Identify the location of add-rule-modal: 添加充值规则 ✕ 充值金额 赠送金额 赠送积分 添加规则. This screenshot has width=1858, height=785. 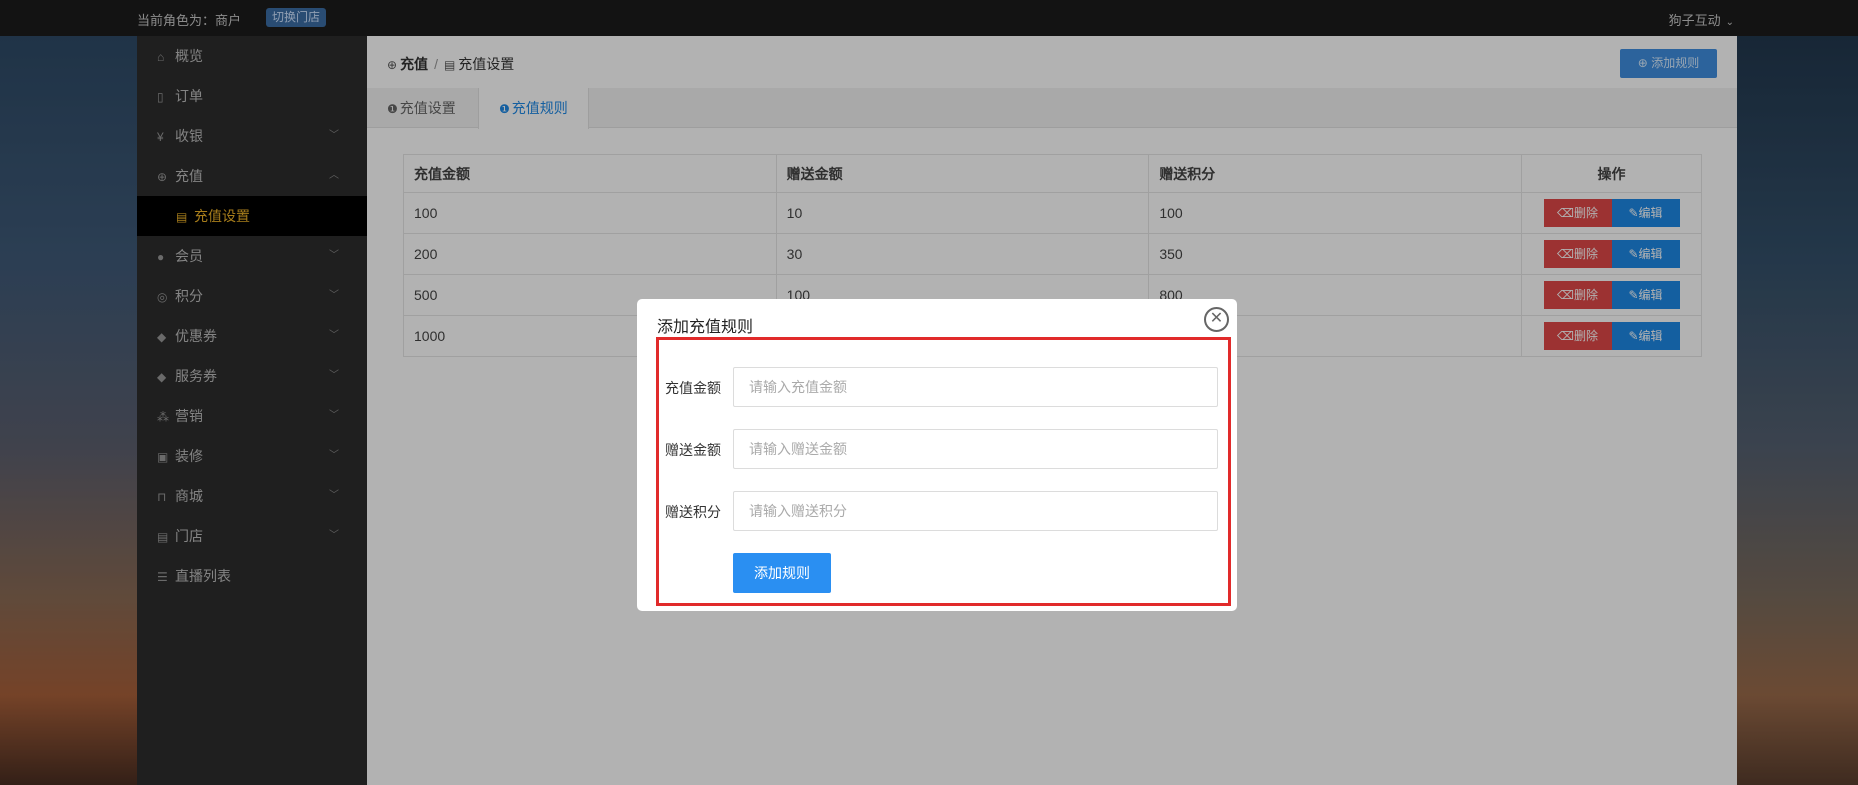
(937, 455).